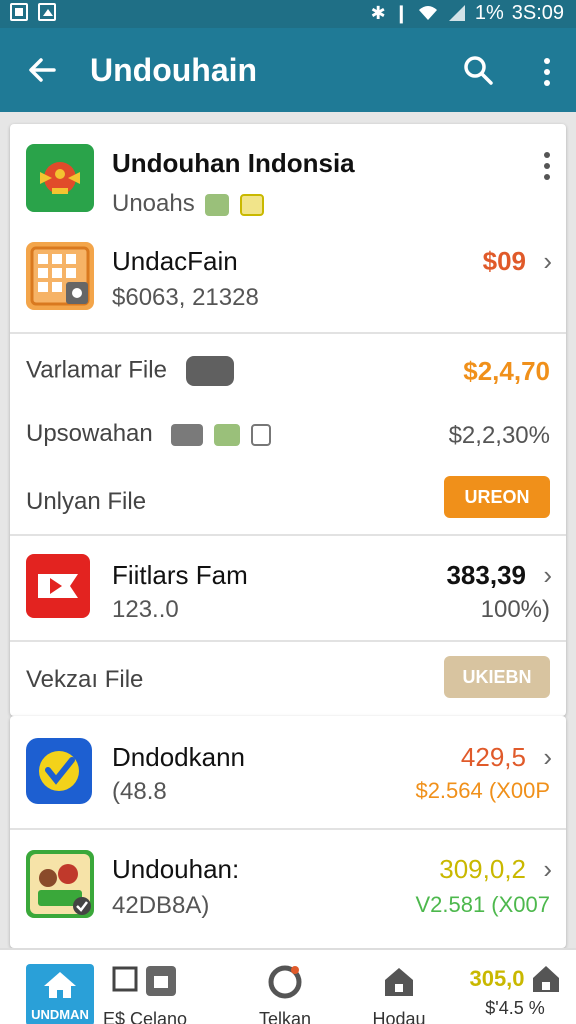  I want to click on item-label: Vekzaı File, so click(85, 679).